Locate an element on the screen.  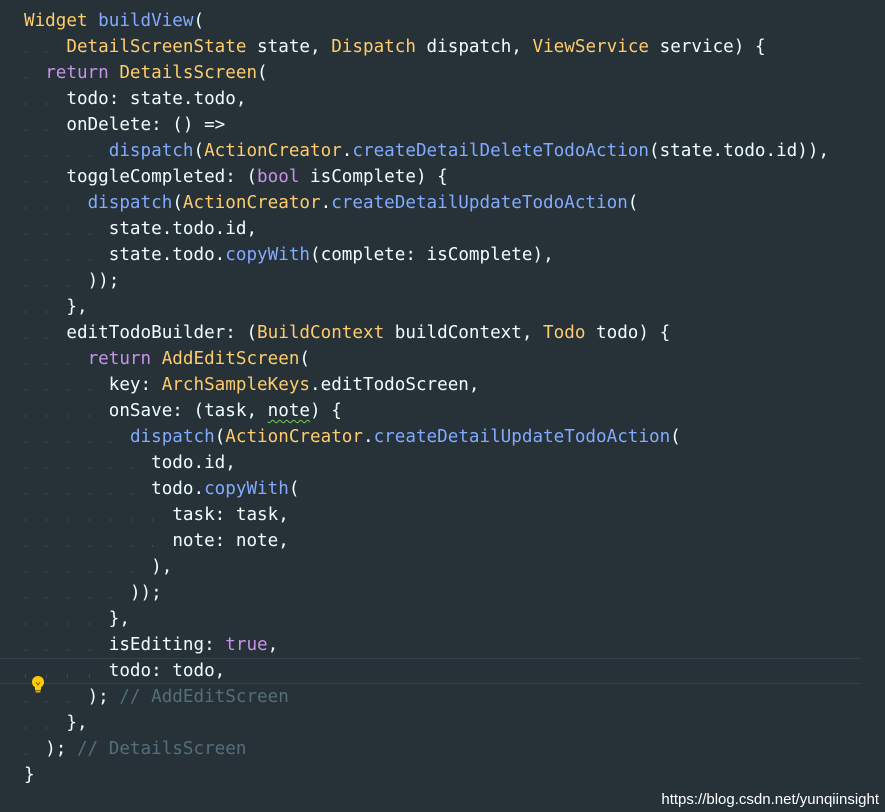
code-token: buildView is located at coordinates (146, 21).